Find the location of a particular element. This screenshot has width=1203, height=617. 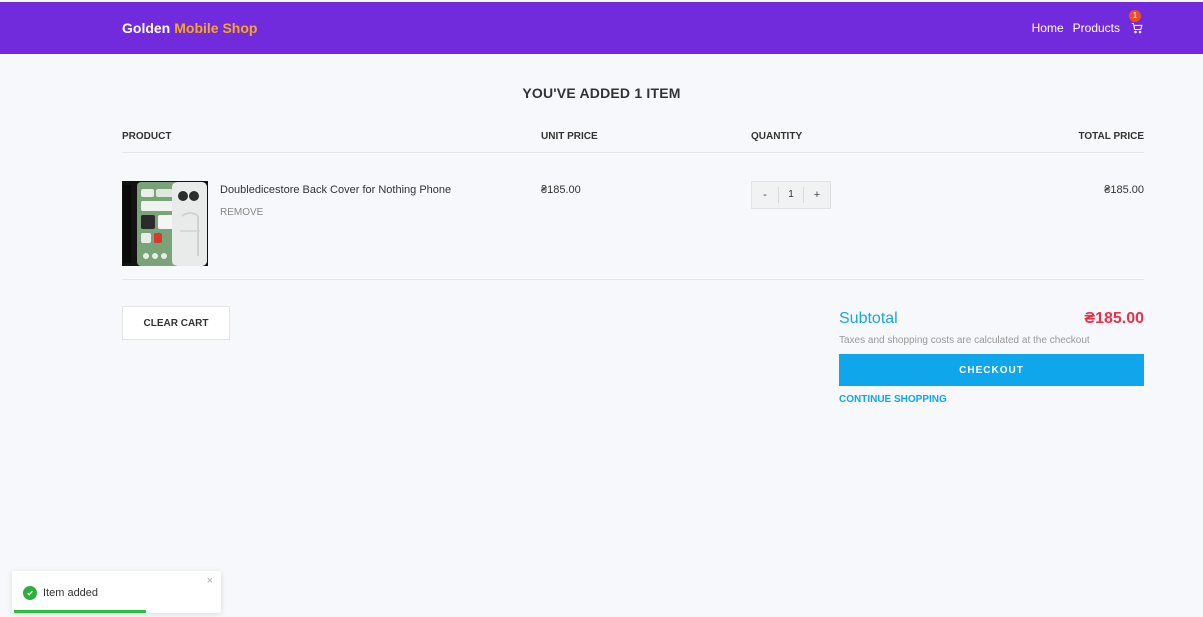

quantity-stepper: - 1 + is located at coordinates (791, 195).